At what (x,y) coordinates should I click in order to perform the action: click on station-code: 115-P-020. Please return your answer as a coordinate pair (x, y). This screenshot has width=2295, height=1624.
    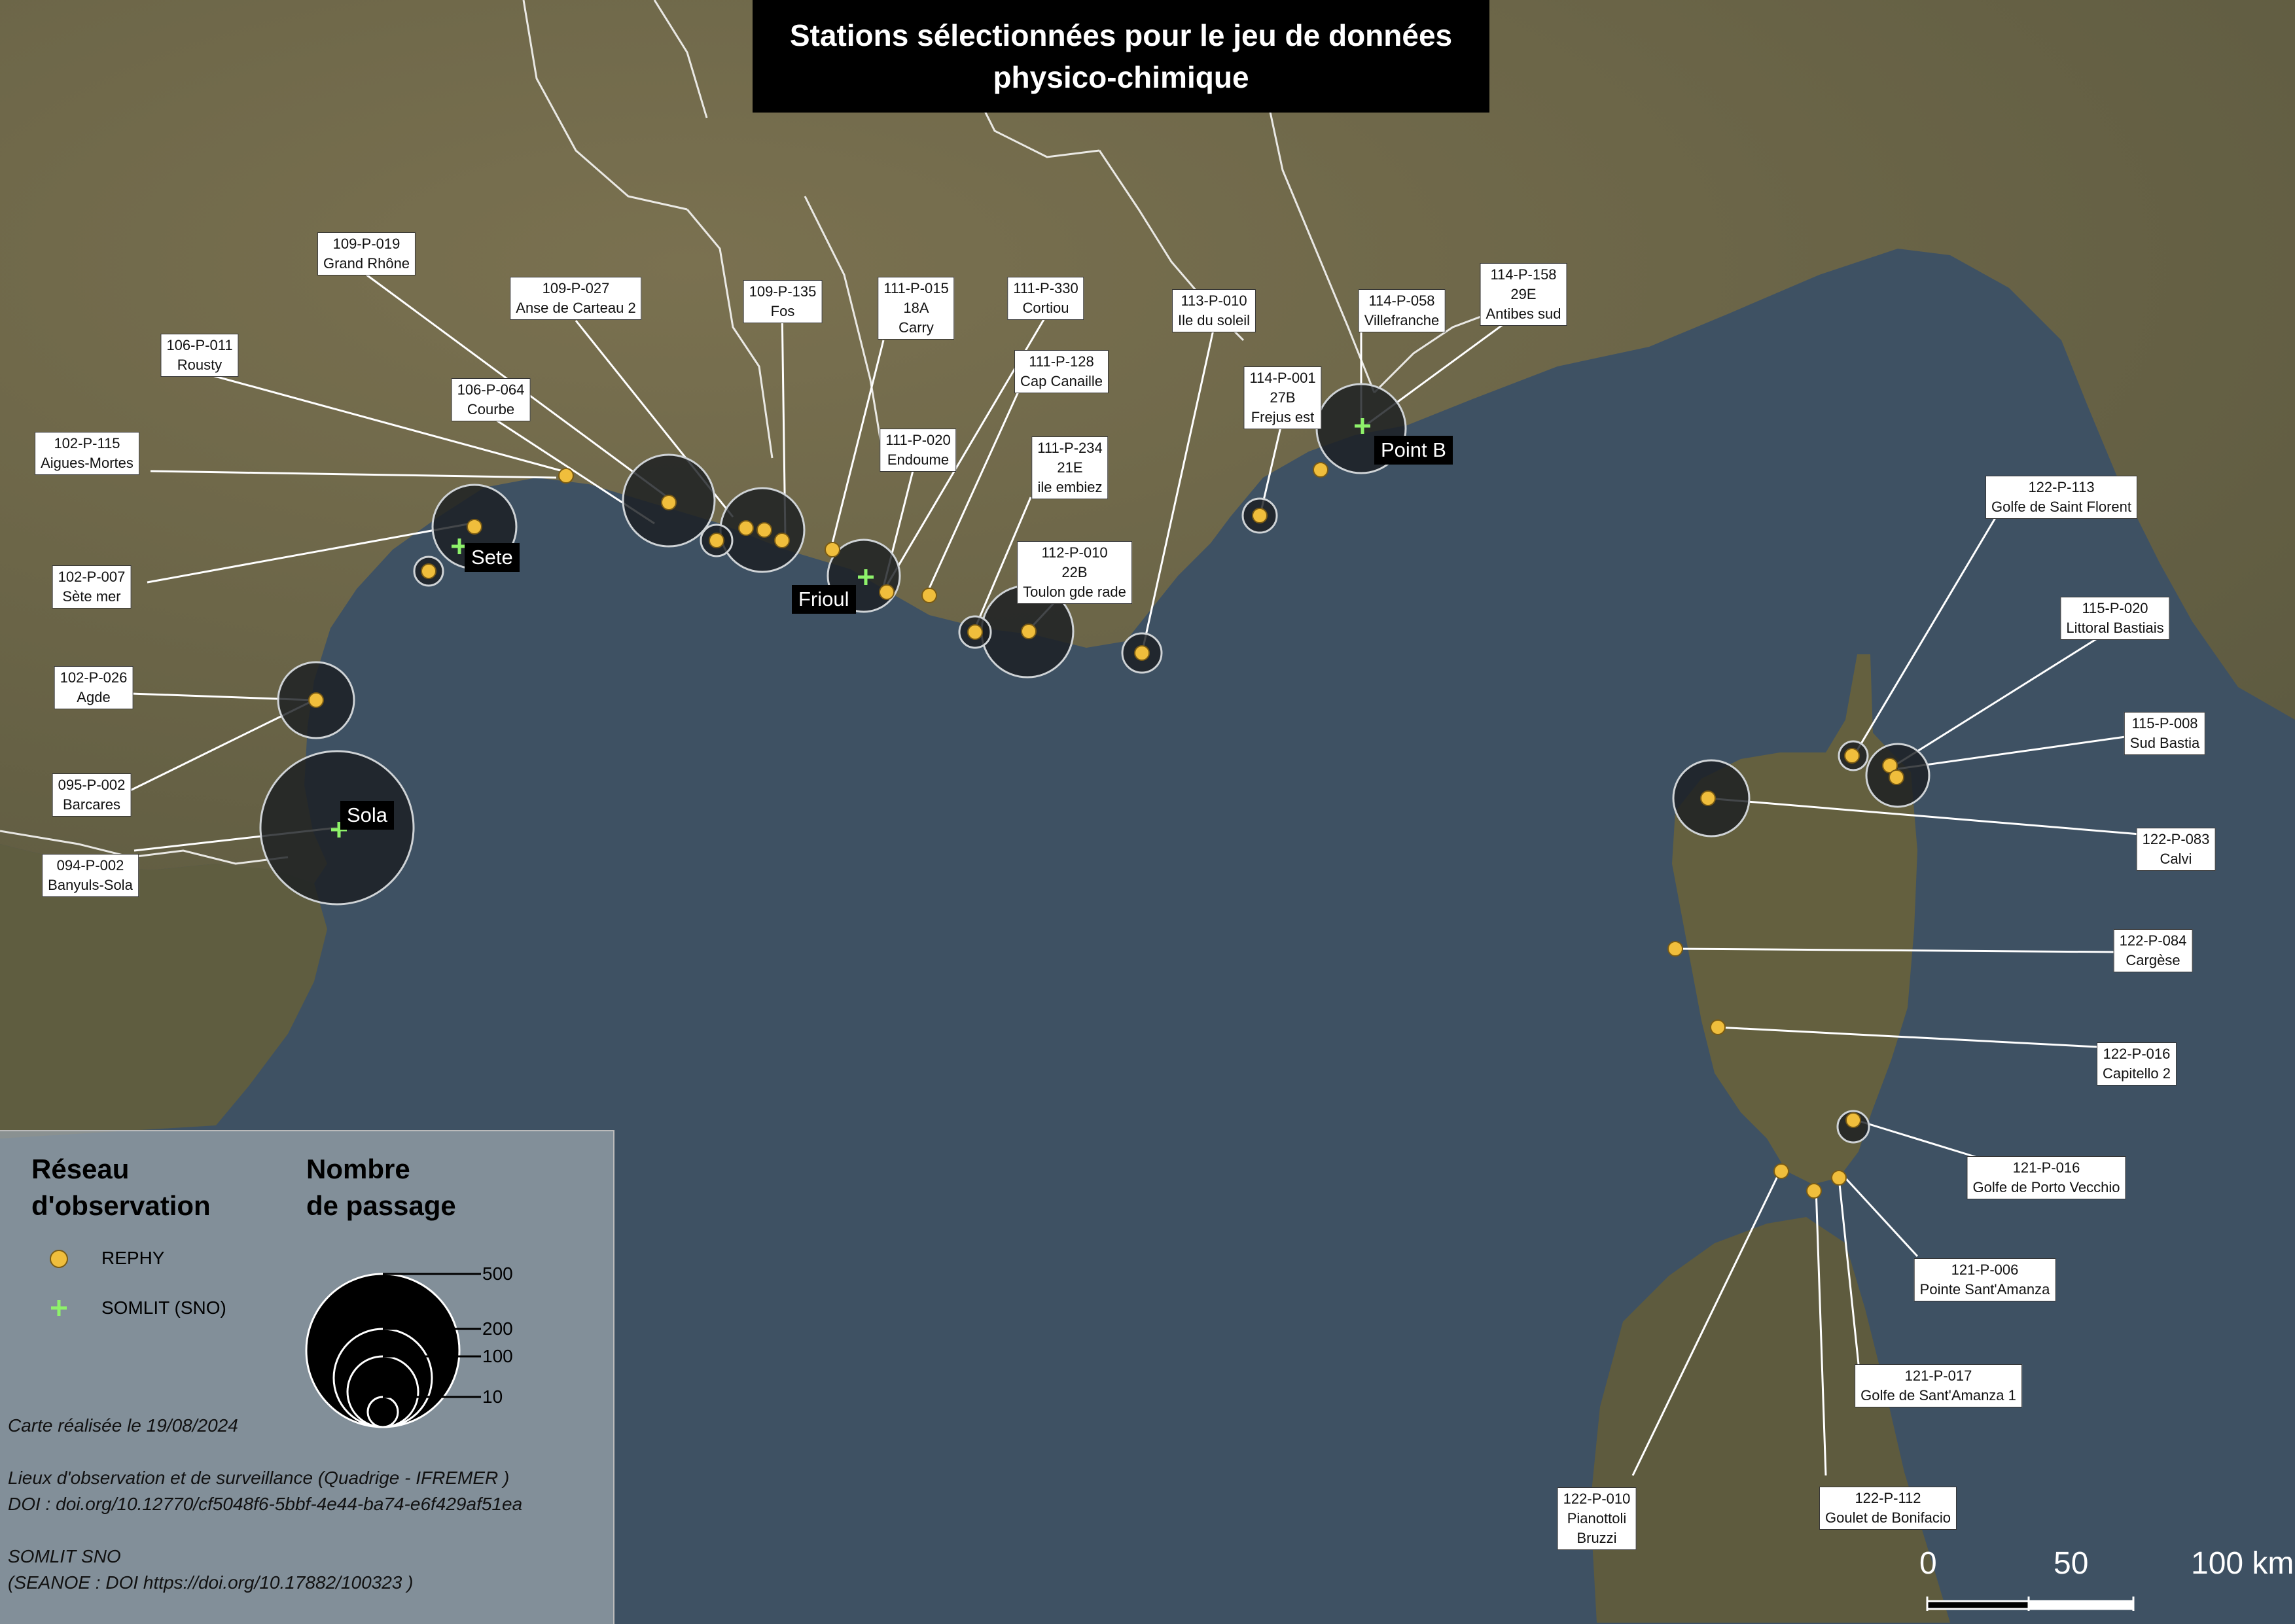
    Looking at the image, I should click on (2115, 608).